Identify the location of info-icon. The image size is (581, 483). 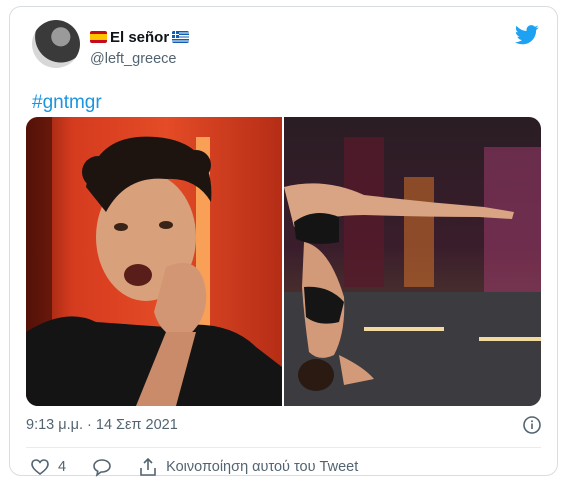
(532, 425).